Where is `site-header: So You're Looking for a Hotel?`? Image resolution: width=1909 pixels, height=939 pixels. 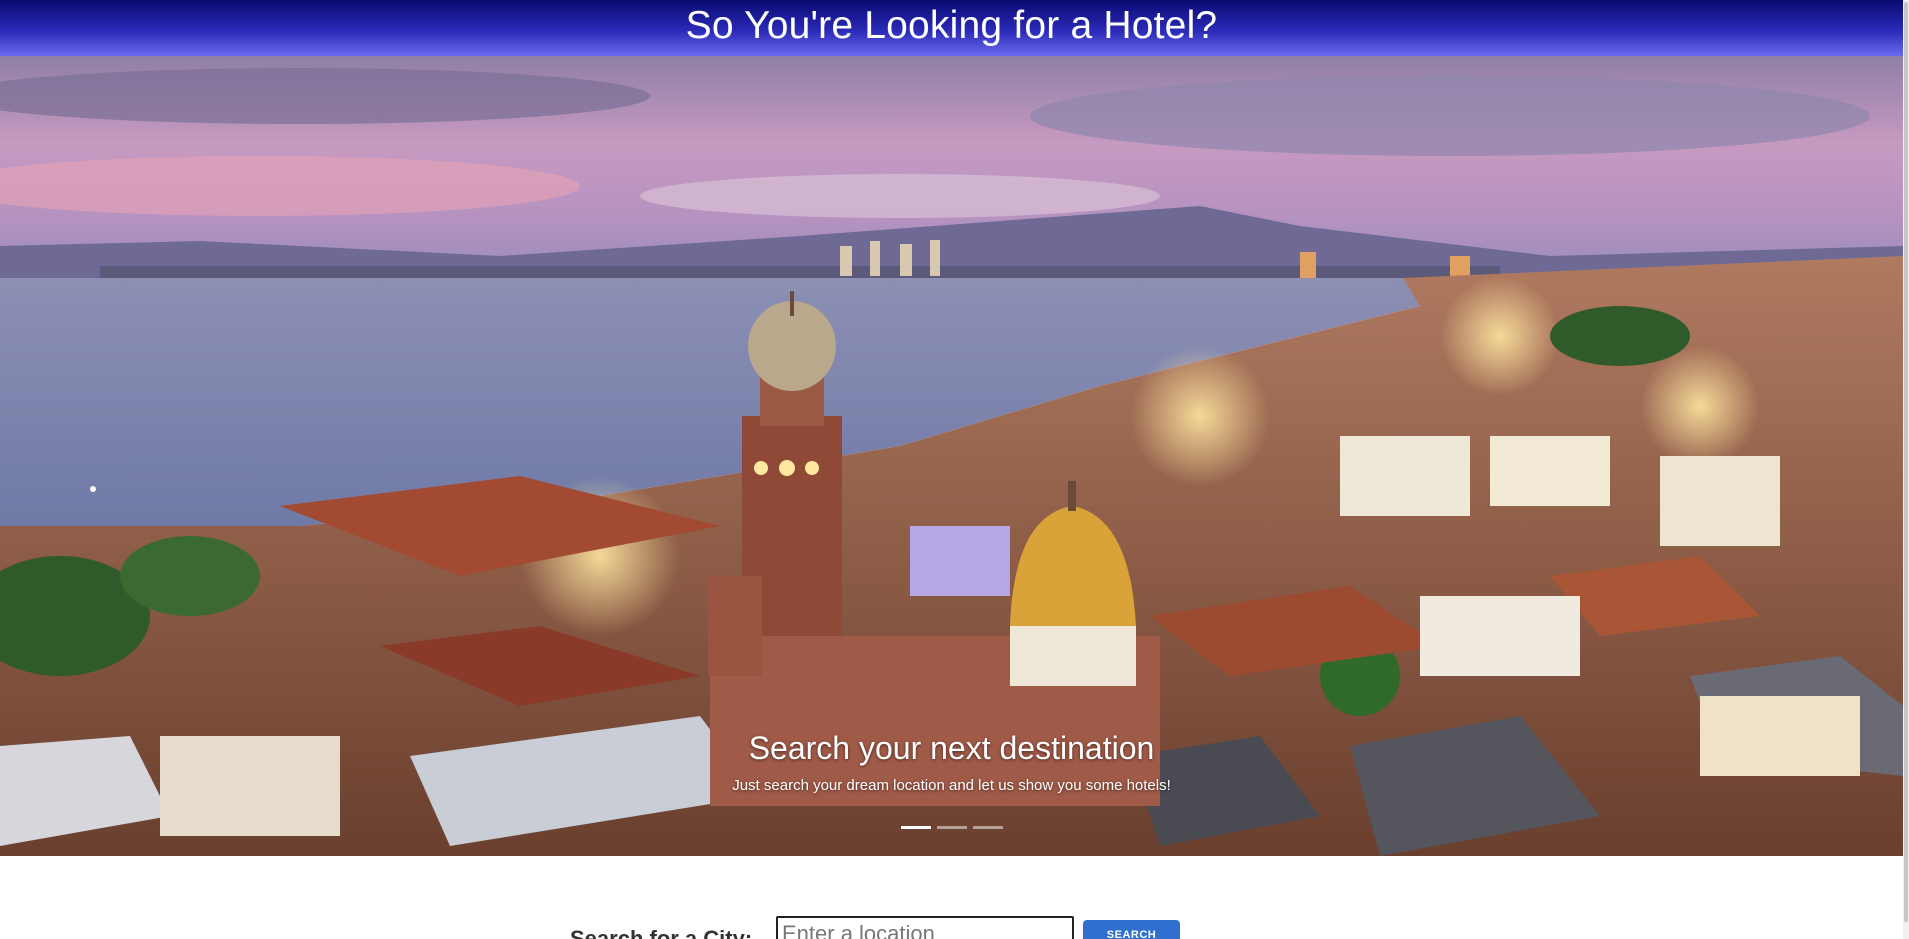 site-header: So You're Looking for a Hotel? is located at coordinates (951, 28).